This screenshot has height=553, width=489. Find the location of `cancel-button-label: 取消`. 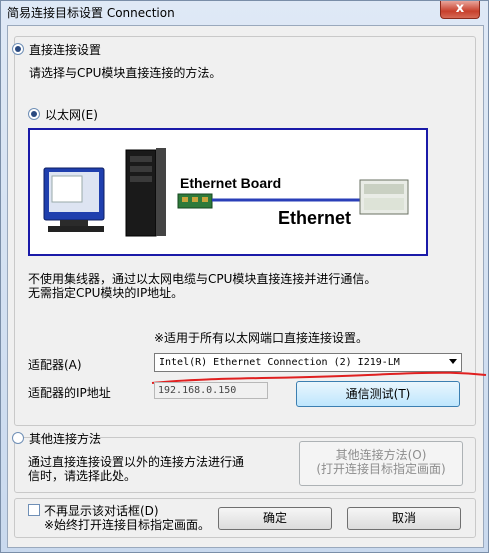

cancel-button-label: 取消 is located at coordinates (403, 518).